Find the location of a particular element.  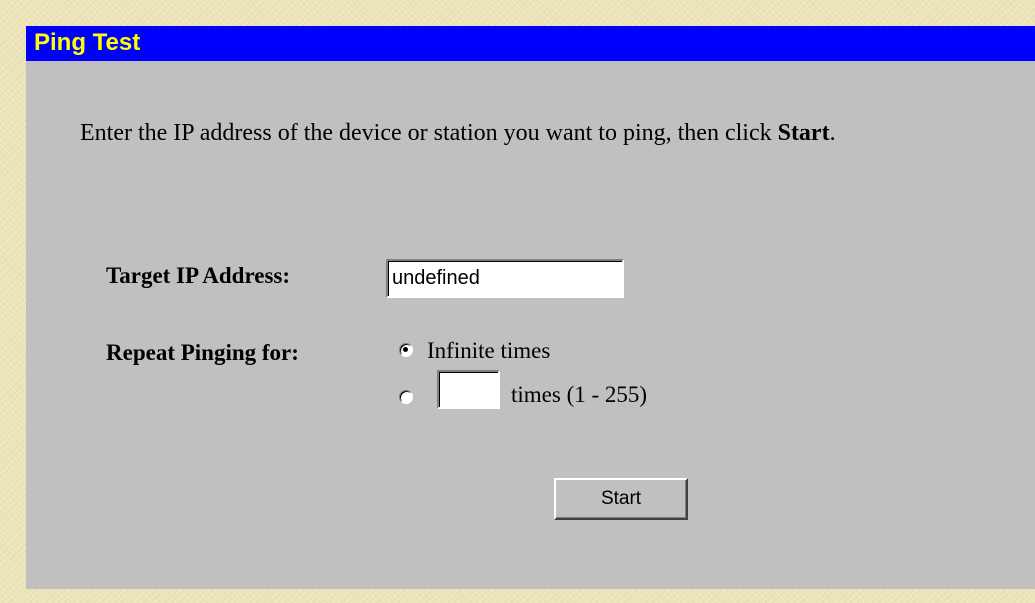

option-infinite-label: Infinite times is located at coordinates (489, 350).